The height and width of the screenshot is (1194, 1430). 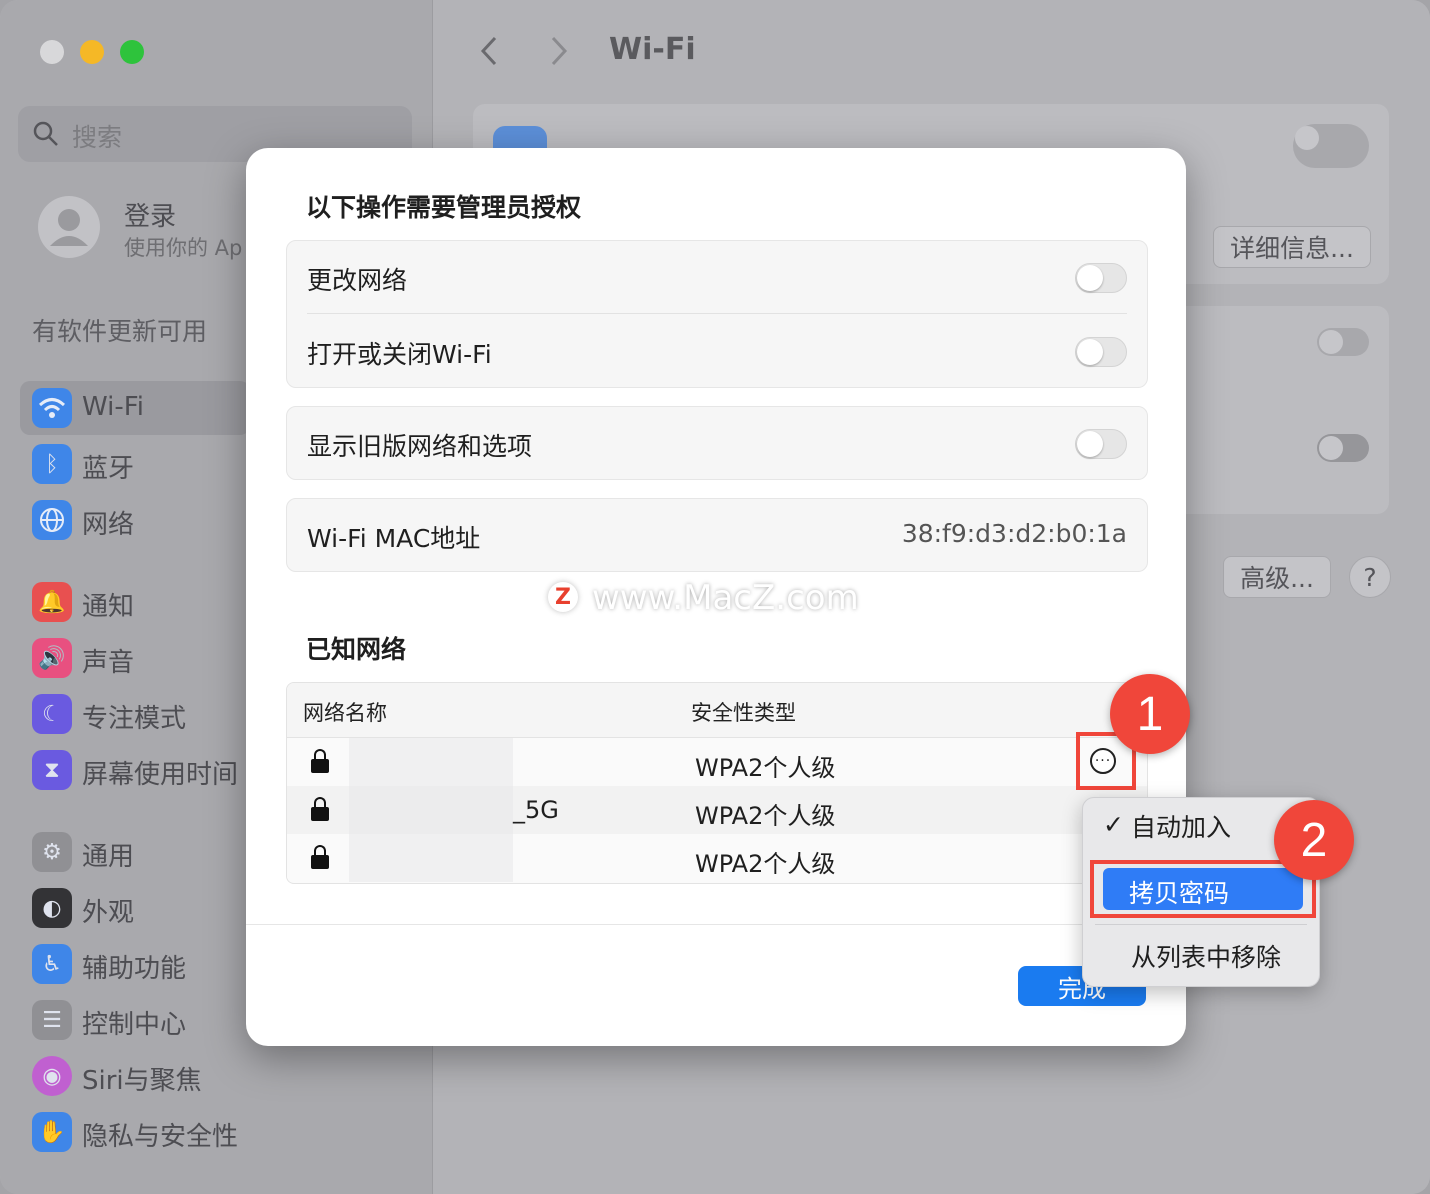 I want to click on step-badge-2: 2, so click(x=1314, y=840).